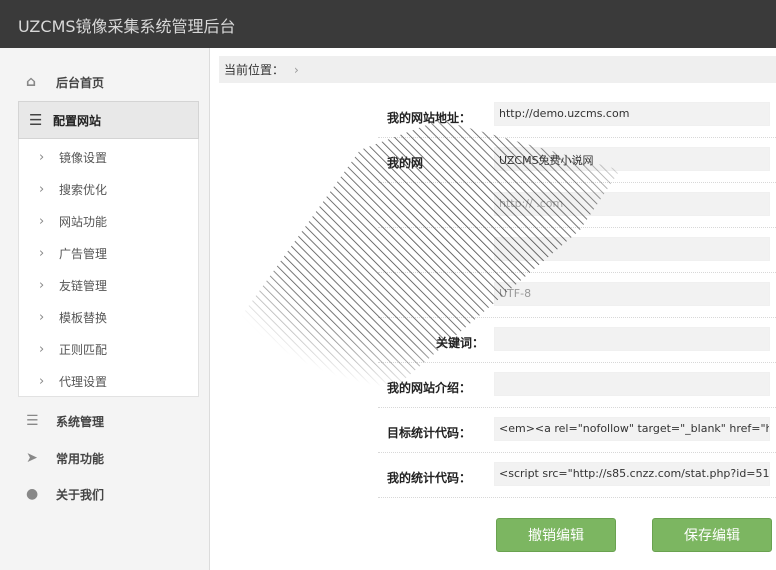 The width and height of the screenshot is (776, 570). I want to click on nav-about: ● 关于我们, so click(105, 494).